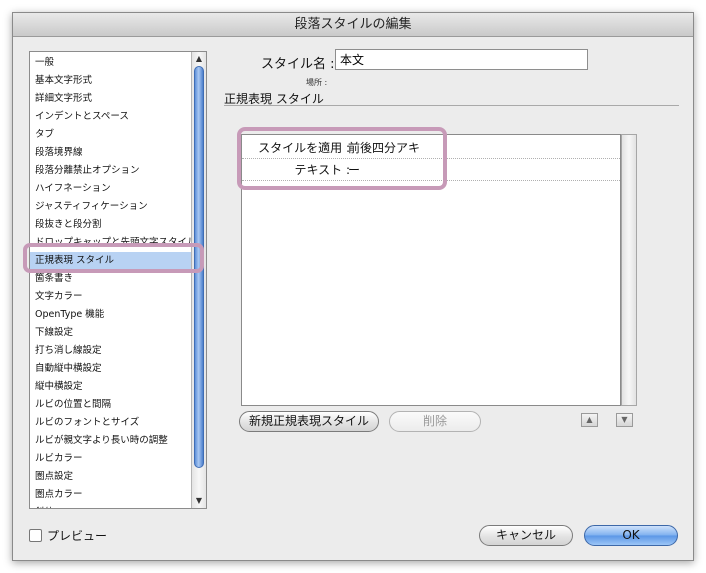  What do you see at coordinates (111, 135) in the screenshot?
I see `sidebar-item: タブ` at bounding box center [111, 135].